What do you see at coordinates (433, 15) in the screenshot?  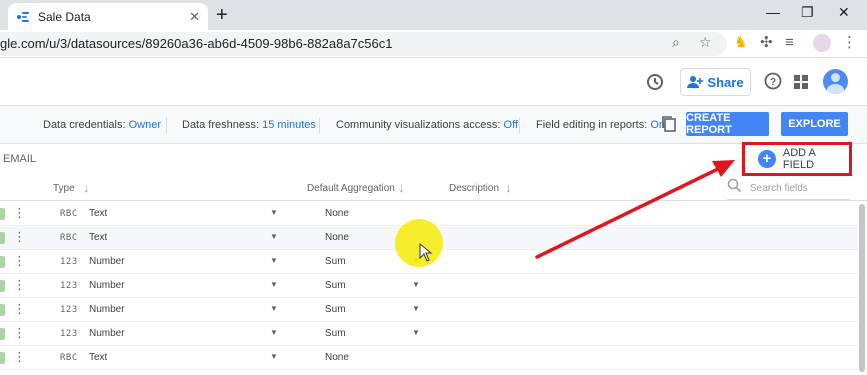 I see `browser-tab-strip: Sale Data ✕ + — ❐ ✕` at bounding box center [433, 15].